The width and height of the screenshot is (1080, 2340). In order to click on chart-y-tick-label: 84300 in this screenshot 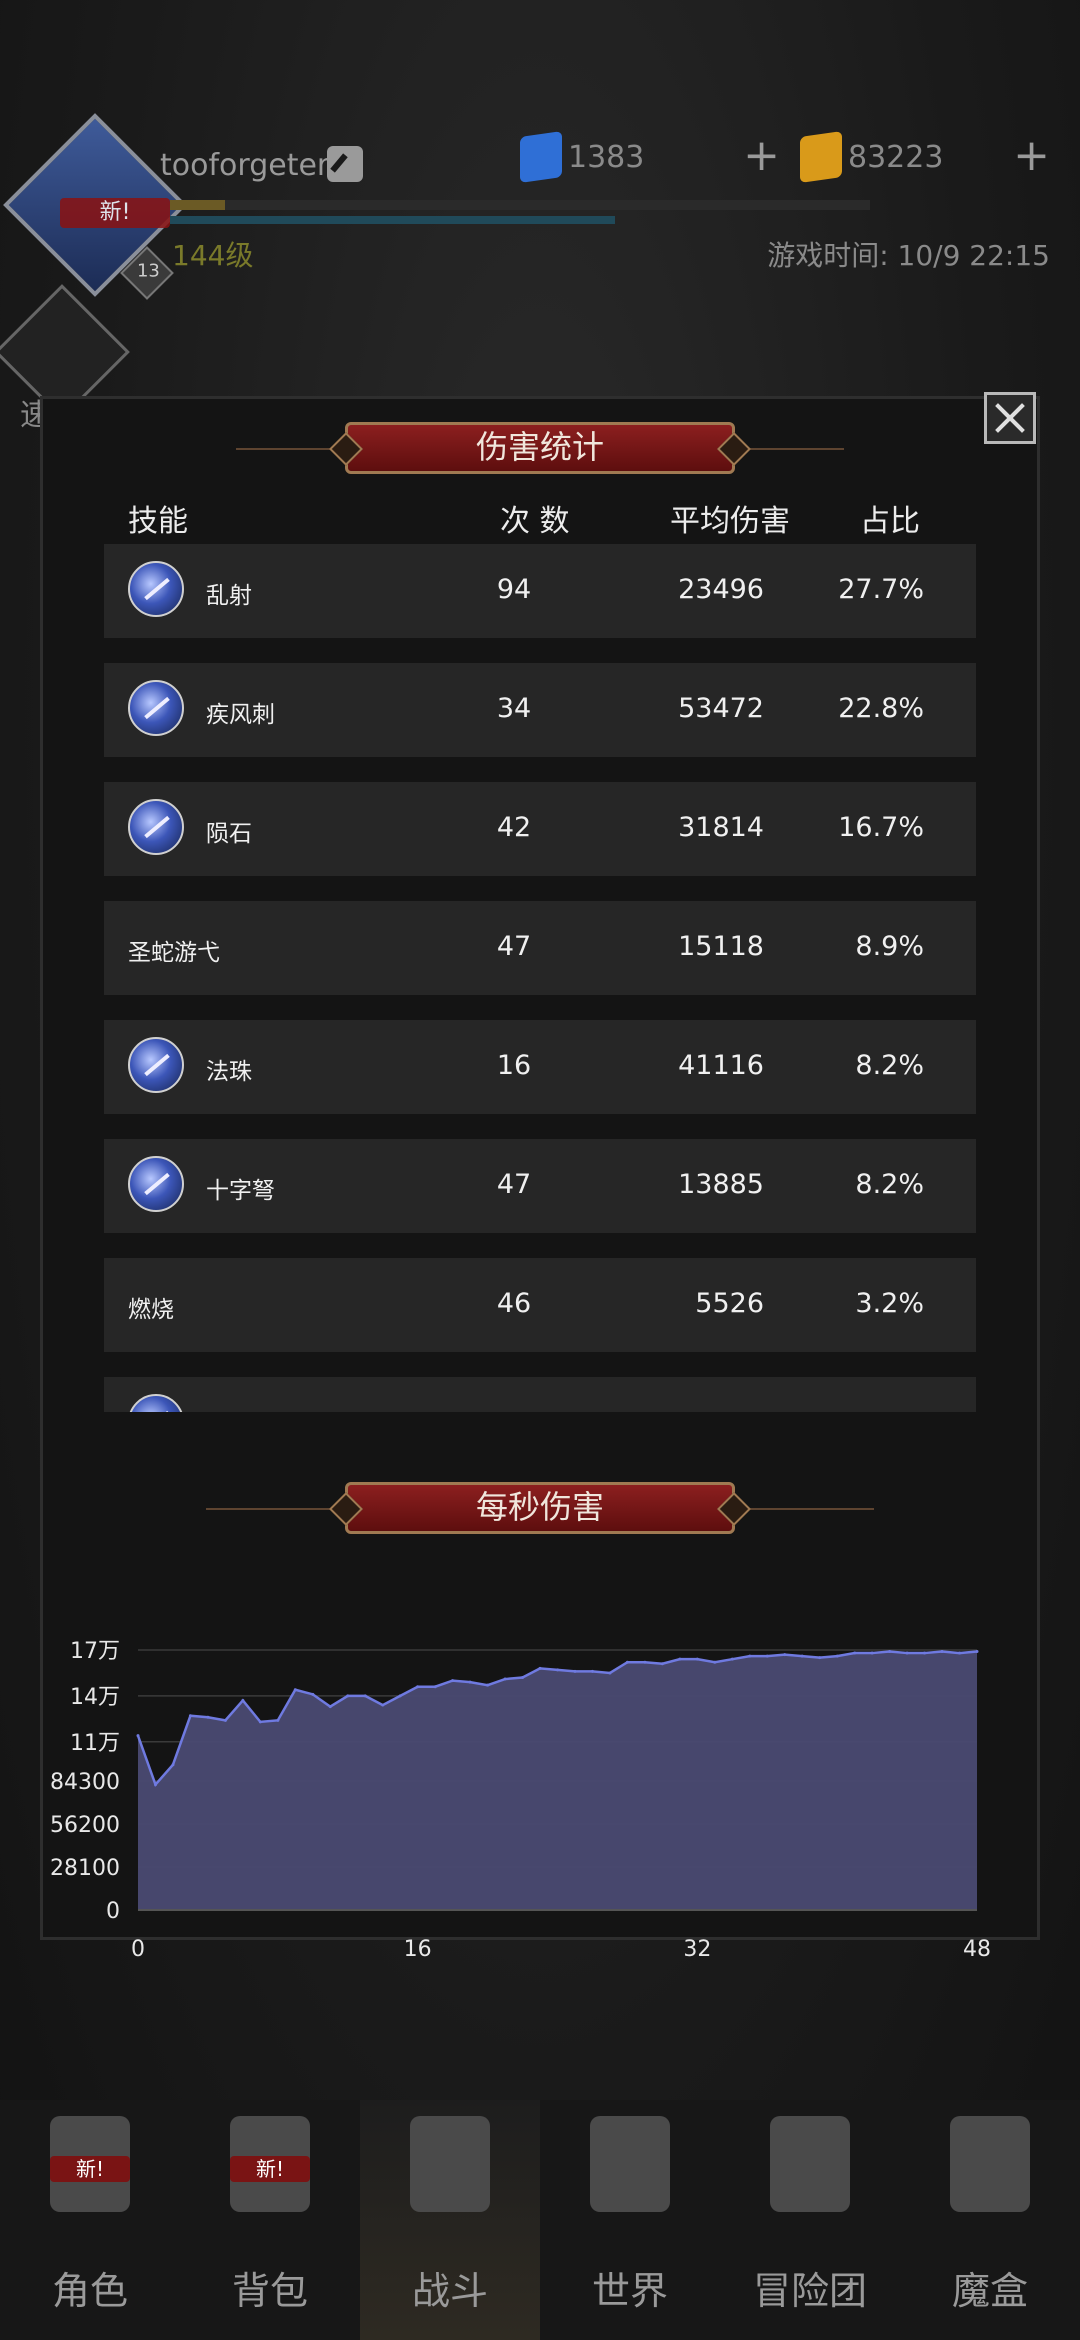, I will do `click(85, 1782)`.